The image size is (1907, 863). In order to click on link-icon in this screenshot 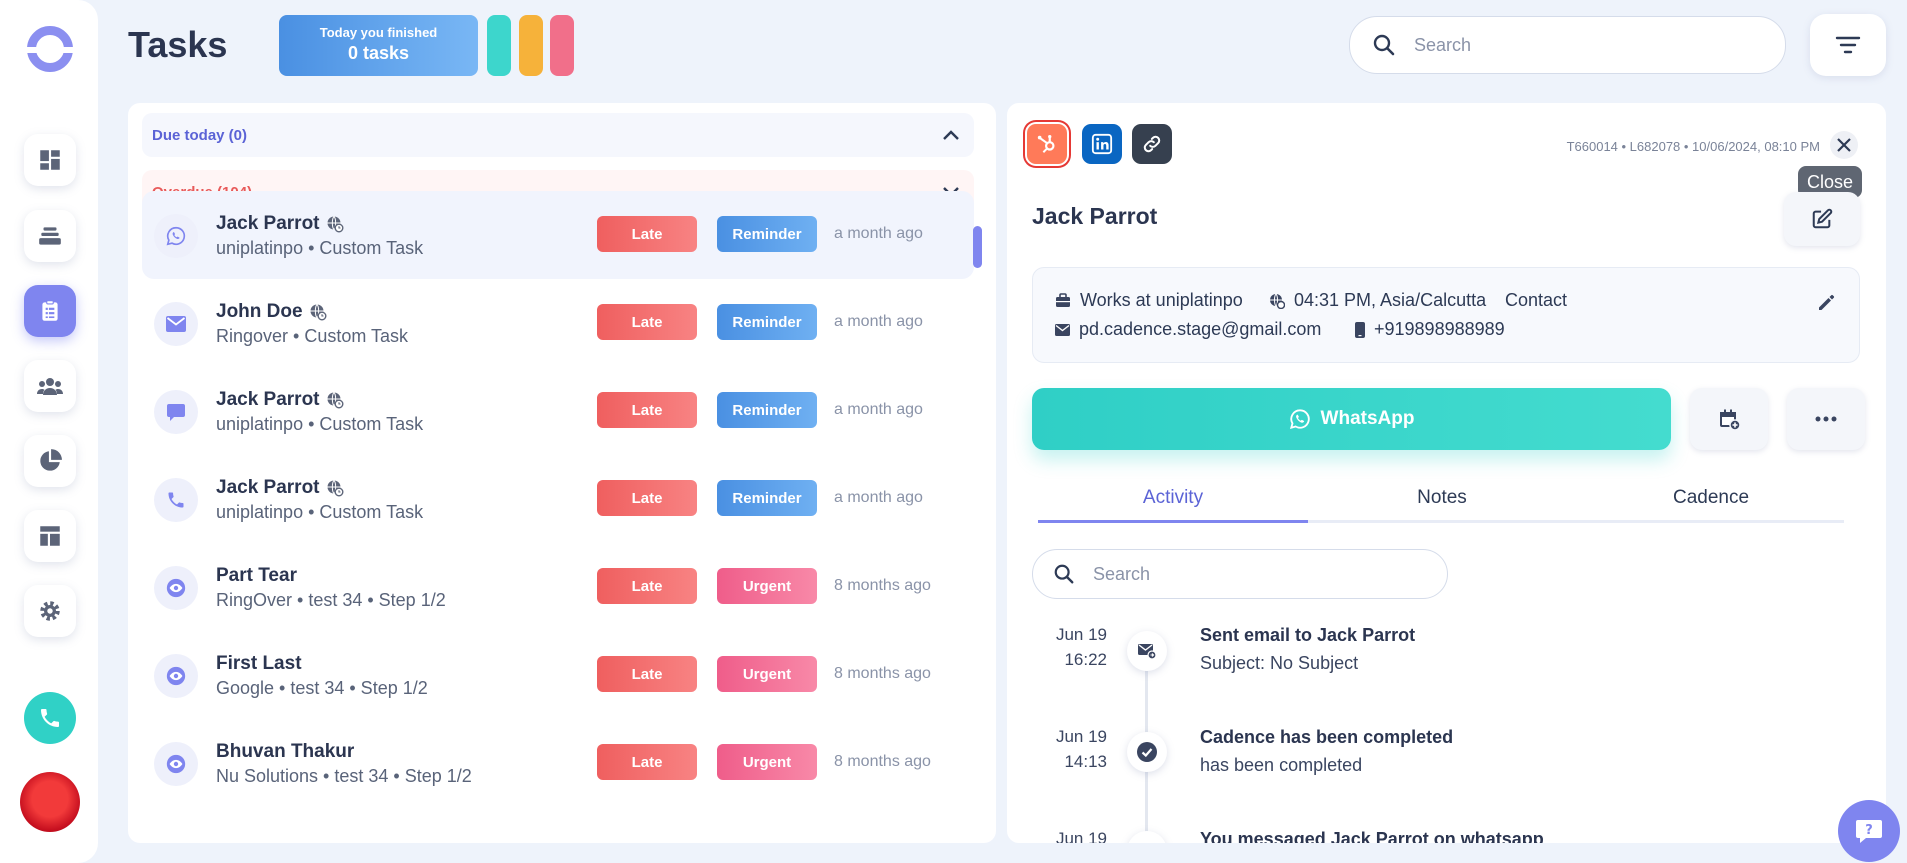, I will do `click(1152, 144)`.